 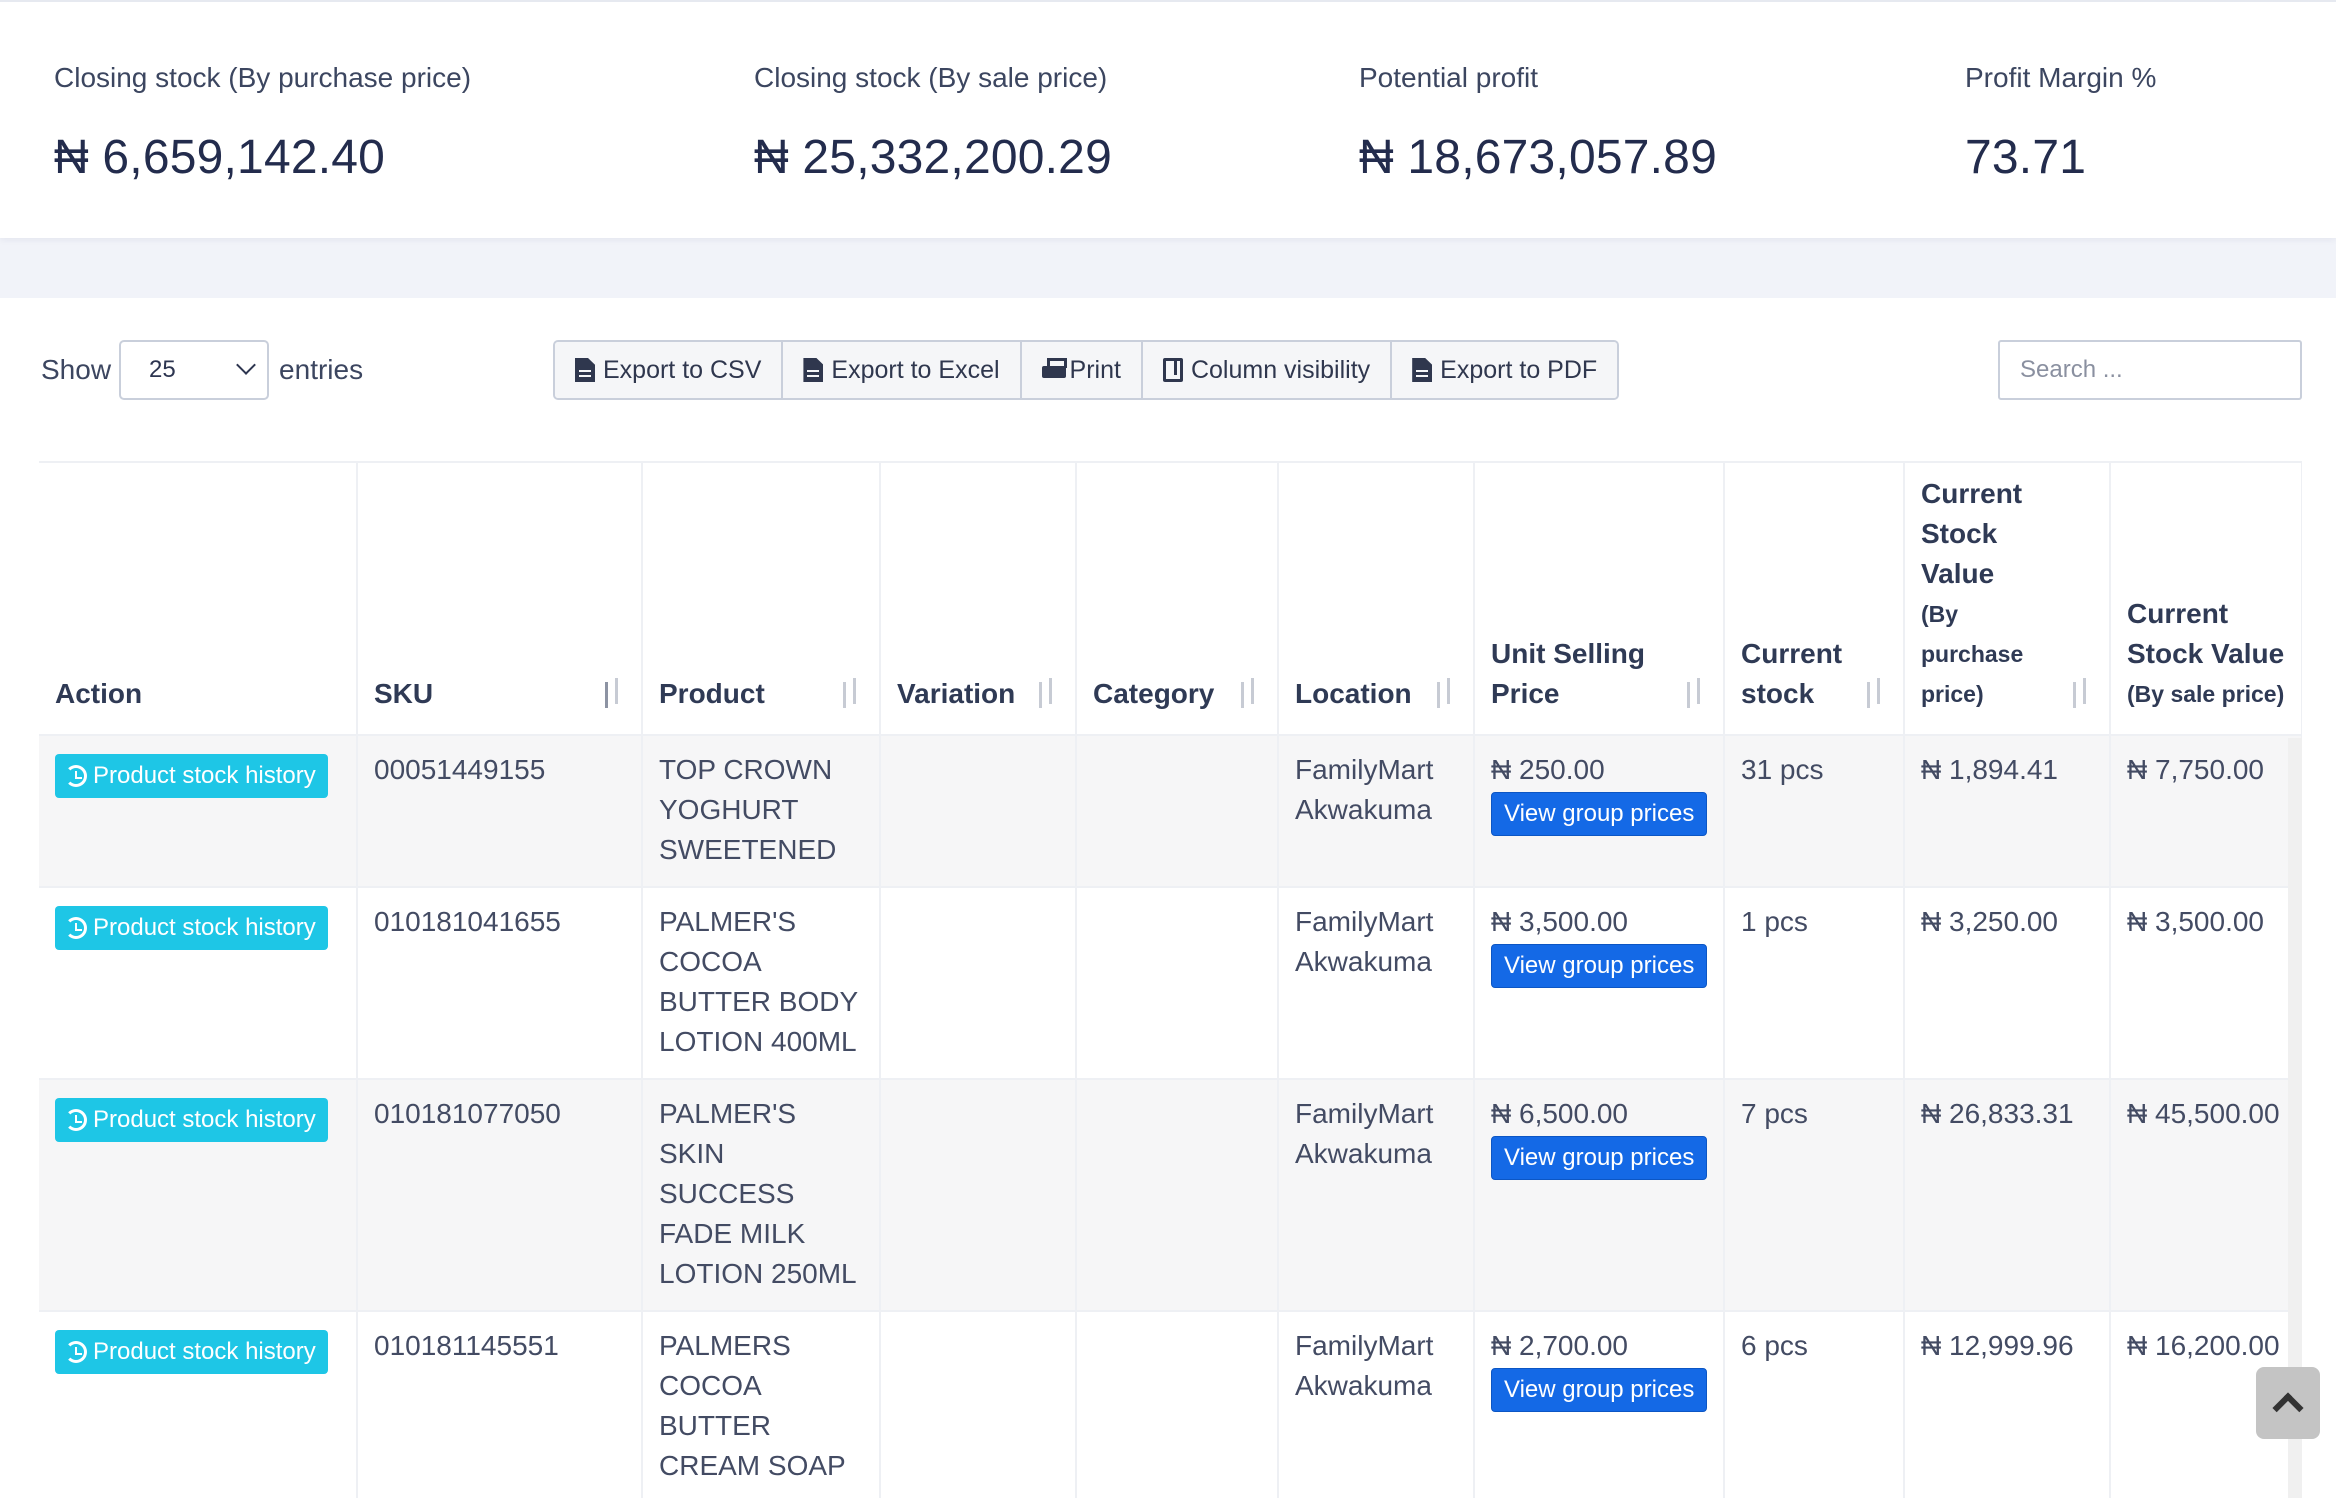 I want to click on cell-stock: 7 pcs, so click(x=1814, y=1195).